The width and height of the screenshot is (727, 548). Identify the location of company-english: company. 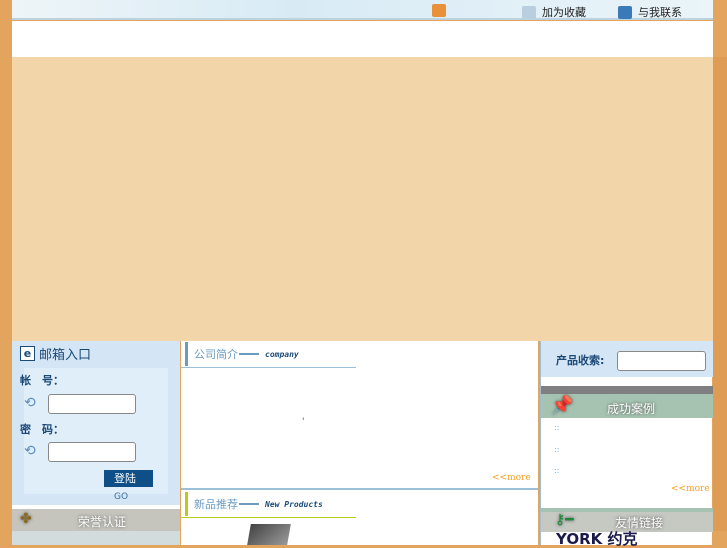
(282, 354).